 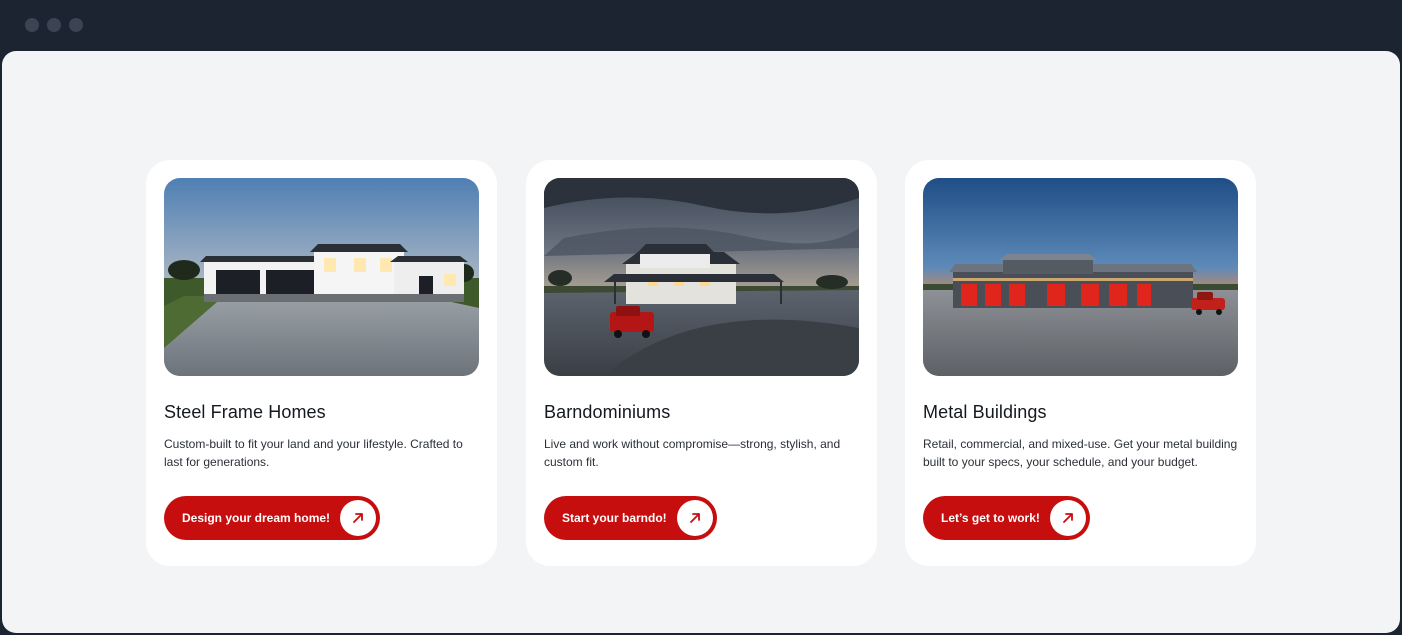 I want to click on metal-building-photo, so click(x=1080, y=277).